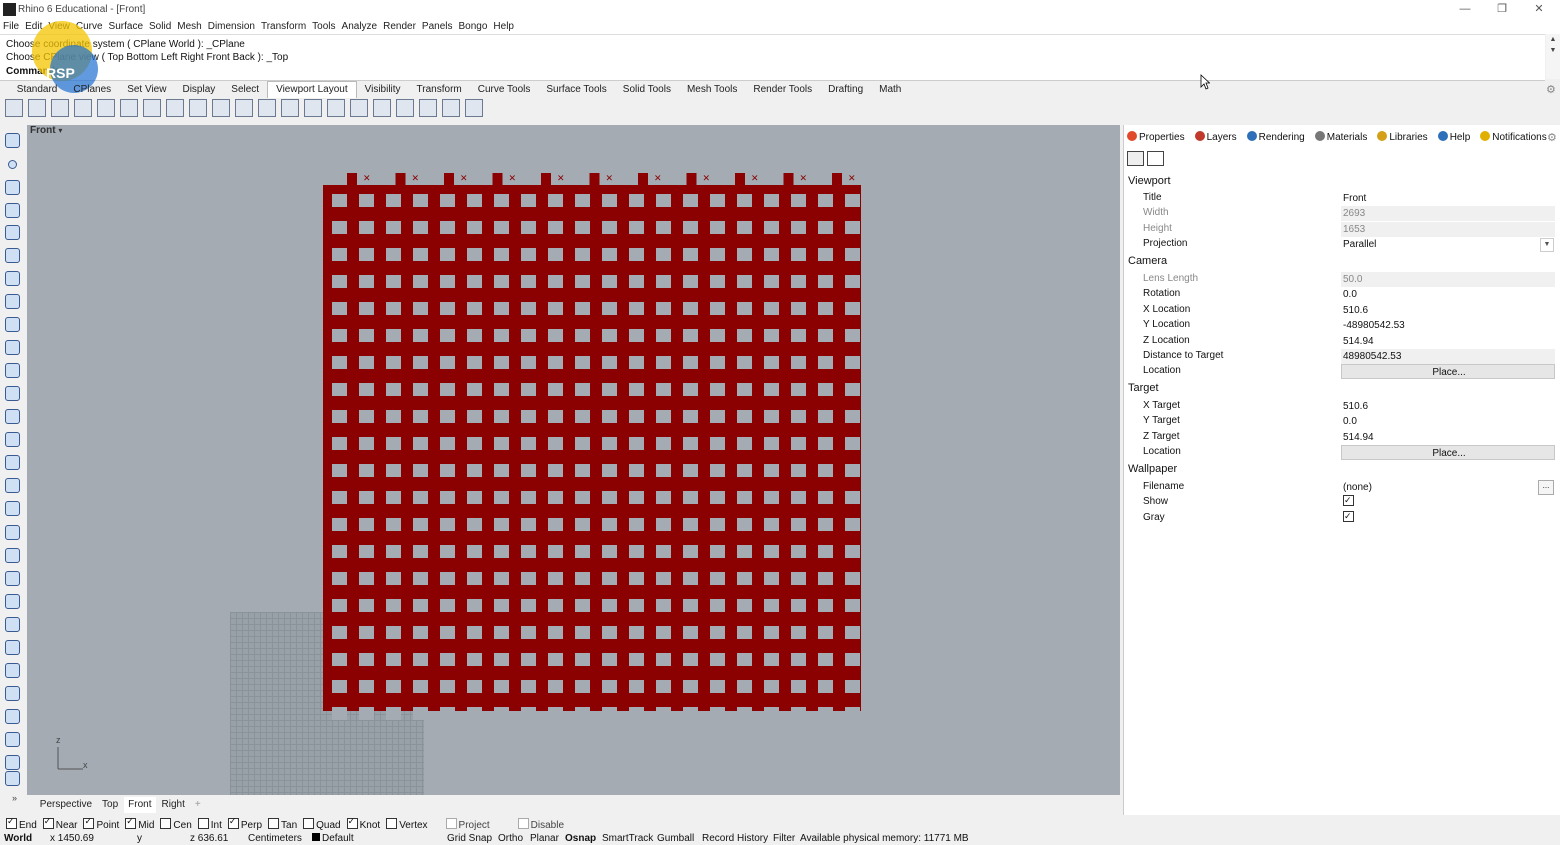  What do you see at coordinates (647, 90) in the screenshot?
I see `tab-solid-tools: Solid Tools` at bounding box center [647, 90].